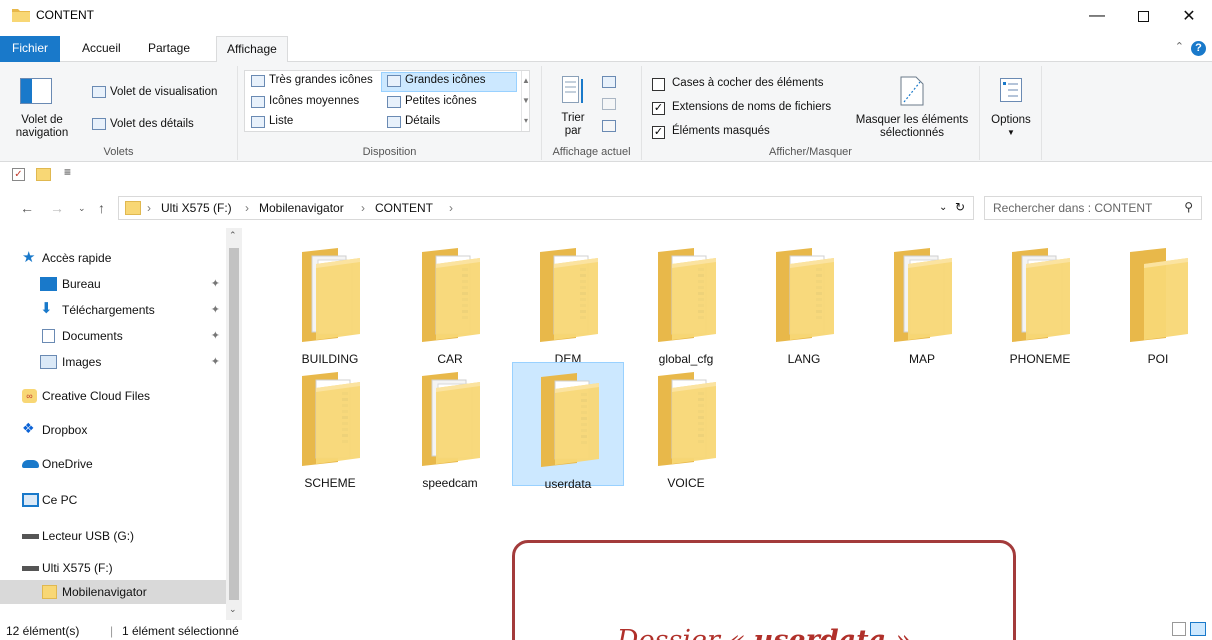 This screenshot has width=1212, height=640. Describe the element at coordinates (658, 108) in the screenshot. I see `file-extensions-checkbox: ✓` at that location.